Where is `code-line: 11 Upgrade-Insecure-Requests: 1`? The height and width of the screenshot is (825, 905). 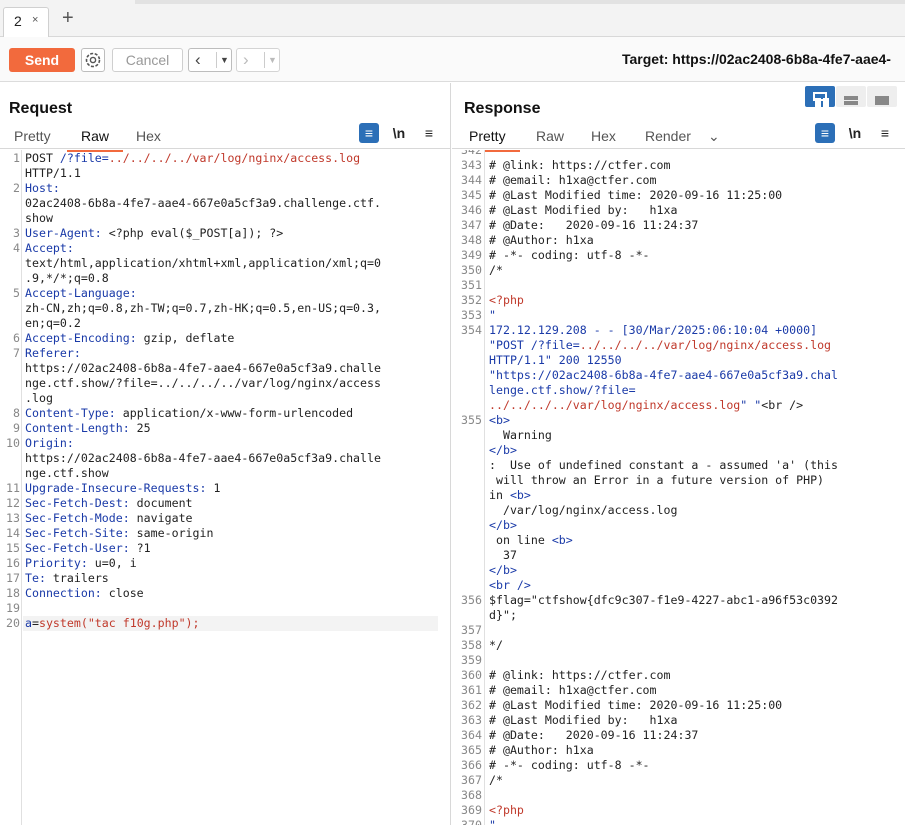
code-line: 11 Upgrade-Insecure-Requests: 1 is located at coordinates (225, 488).